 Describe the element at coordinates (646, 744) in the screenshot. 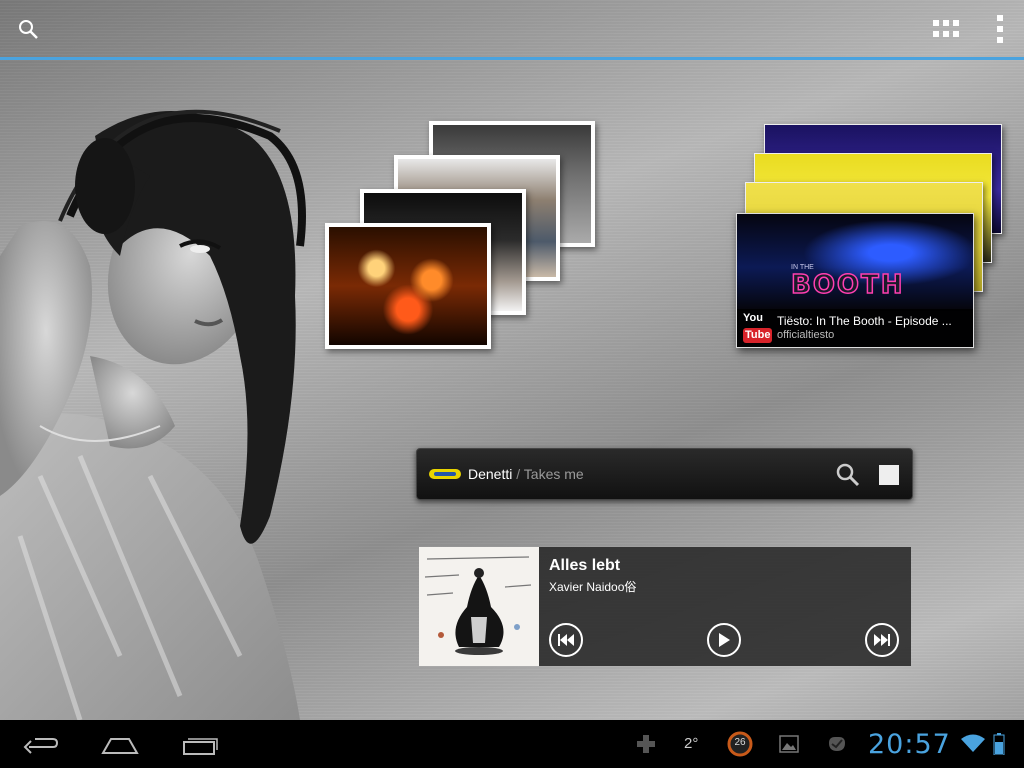

I see `gamepad-notification-icon` at that location.